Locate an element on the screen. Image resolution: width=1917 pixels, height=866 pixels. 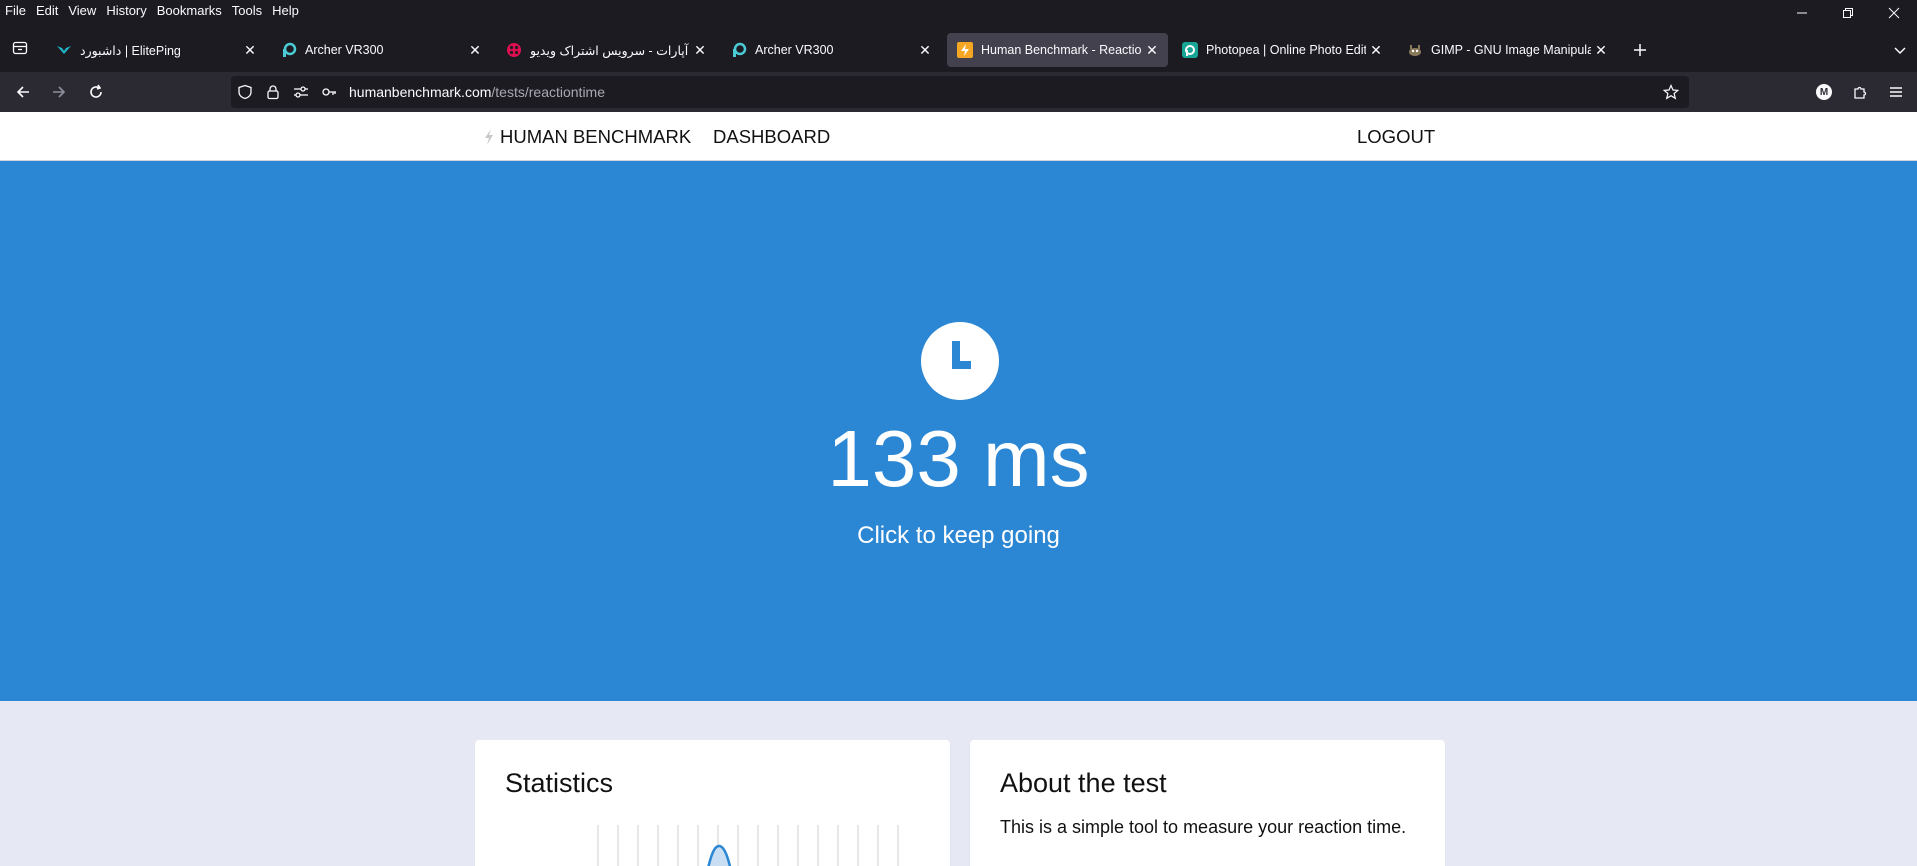
url-text: humanbenchmark.com/tests/reactiontime is located at coordinates (477, 92).